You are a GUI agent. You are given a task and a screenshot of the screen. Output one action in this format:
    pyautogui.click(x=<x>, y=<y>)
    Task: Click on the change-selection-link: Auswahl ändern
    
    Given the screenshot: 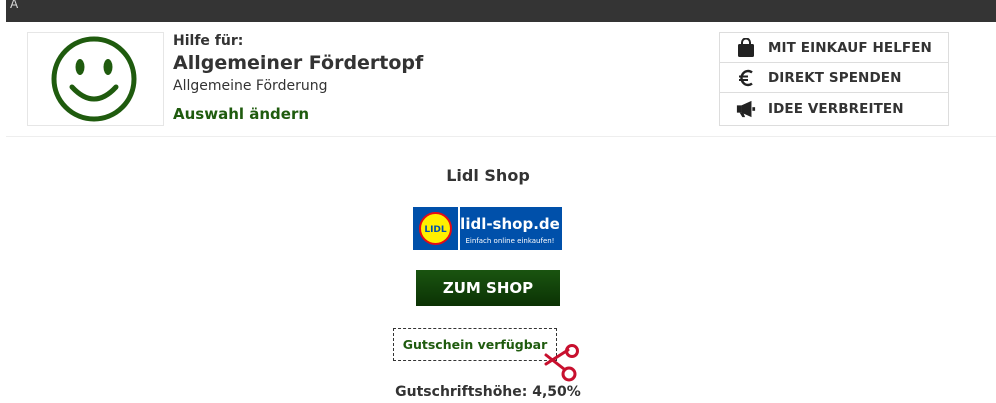 What is the action you would take?
    pyautogui.click(x=241, y=114)
    